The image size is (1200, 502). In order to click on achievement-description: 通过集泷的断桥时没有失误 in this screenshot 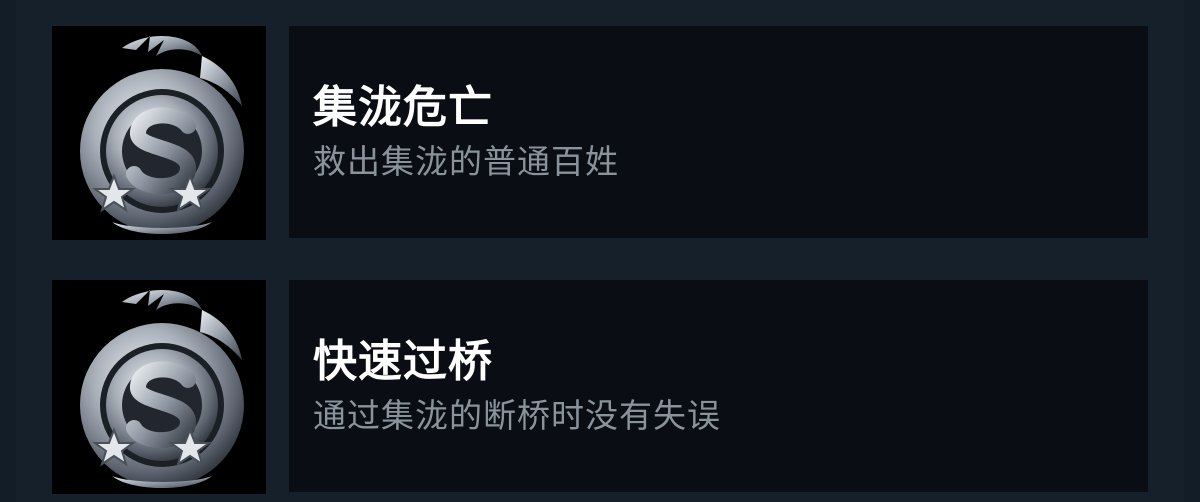, I will do `click(517, 415)`.